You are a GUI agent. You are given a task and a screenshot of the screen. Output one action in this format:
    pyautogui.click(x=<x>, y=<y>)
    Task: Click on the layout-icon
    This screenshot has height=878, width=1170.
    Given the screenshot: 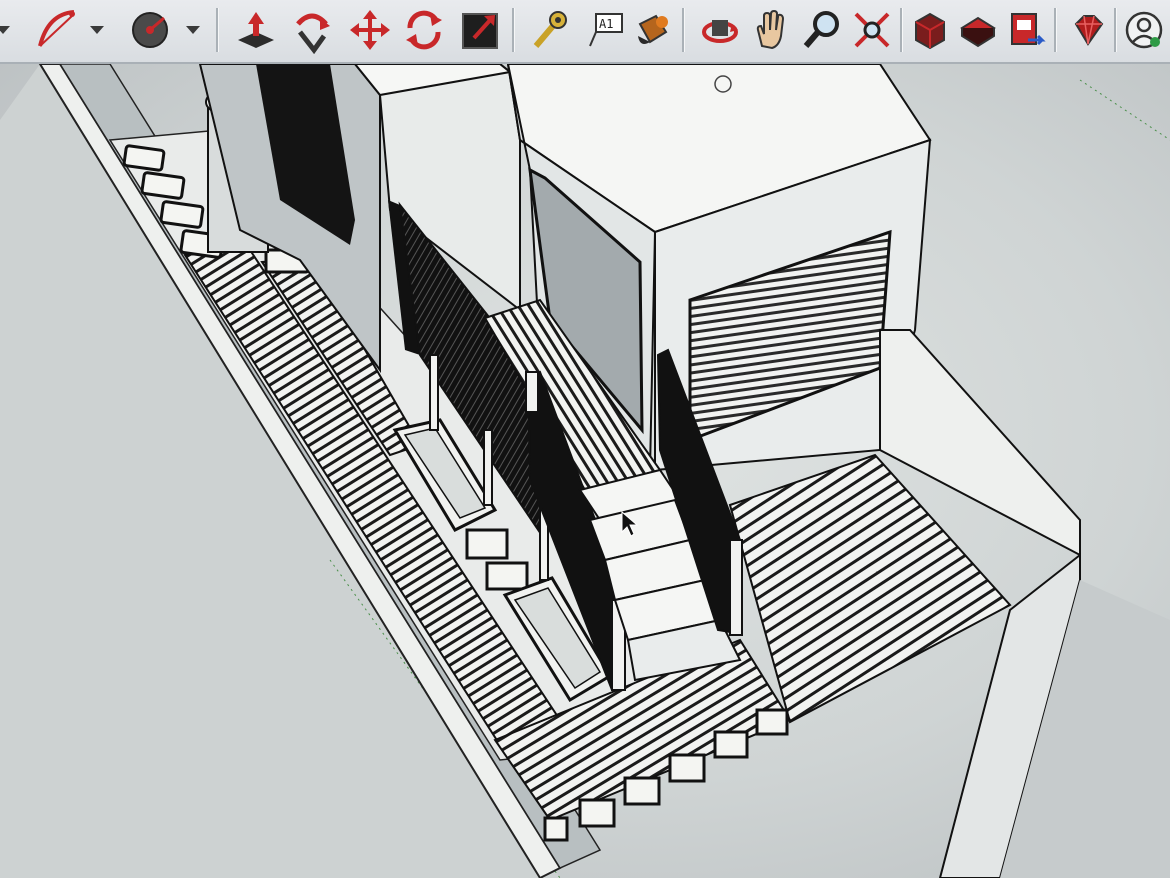 What is the action you would take?
    pyautogui.click(x=1028, y=29)
    